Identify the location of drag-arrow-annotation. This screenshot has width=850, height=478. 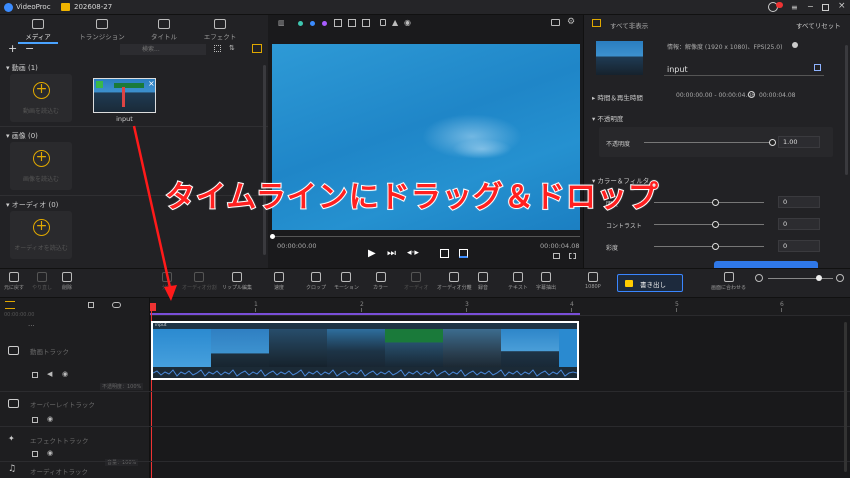
(154, 213).